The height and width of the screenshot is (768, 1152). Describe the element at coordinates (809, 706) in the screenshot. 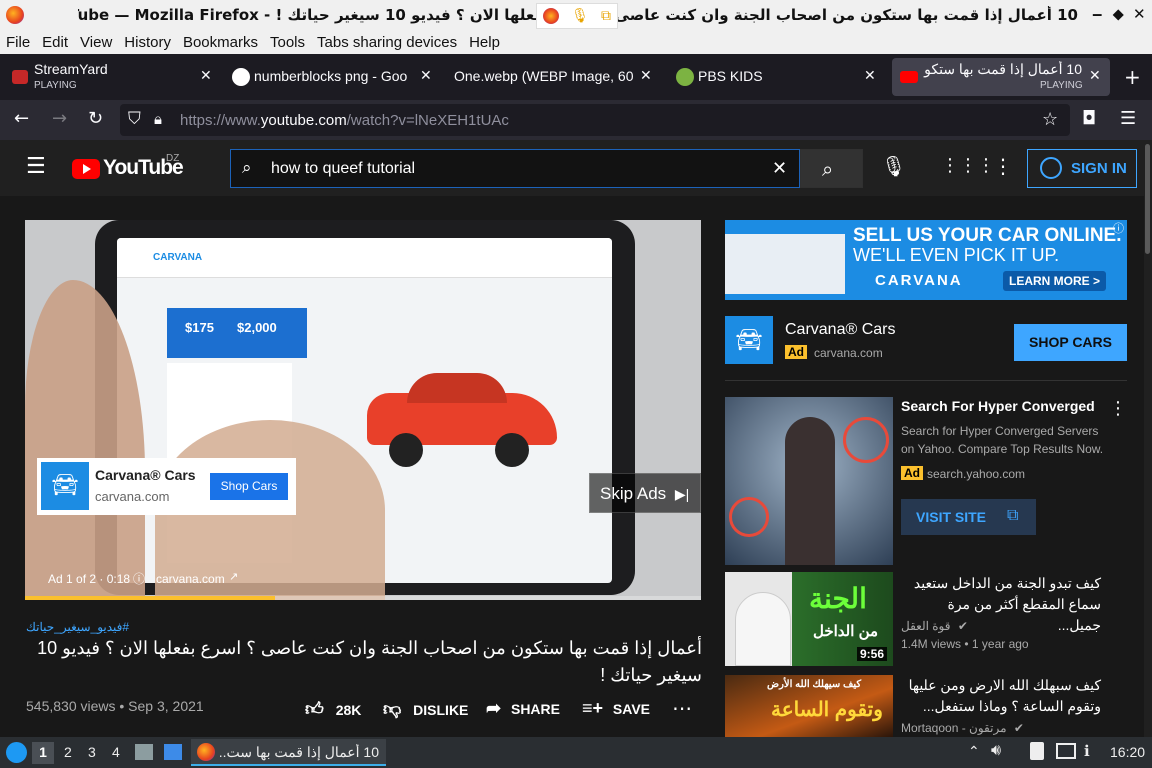

I see `related-video-thumbnail: كيف سيهلك الله الأرض وتقوم الساعة` at that location.